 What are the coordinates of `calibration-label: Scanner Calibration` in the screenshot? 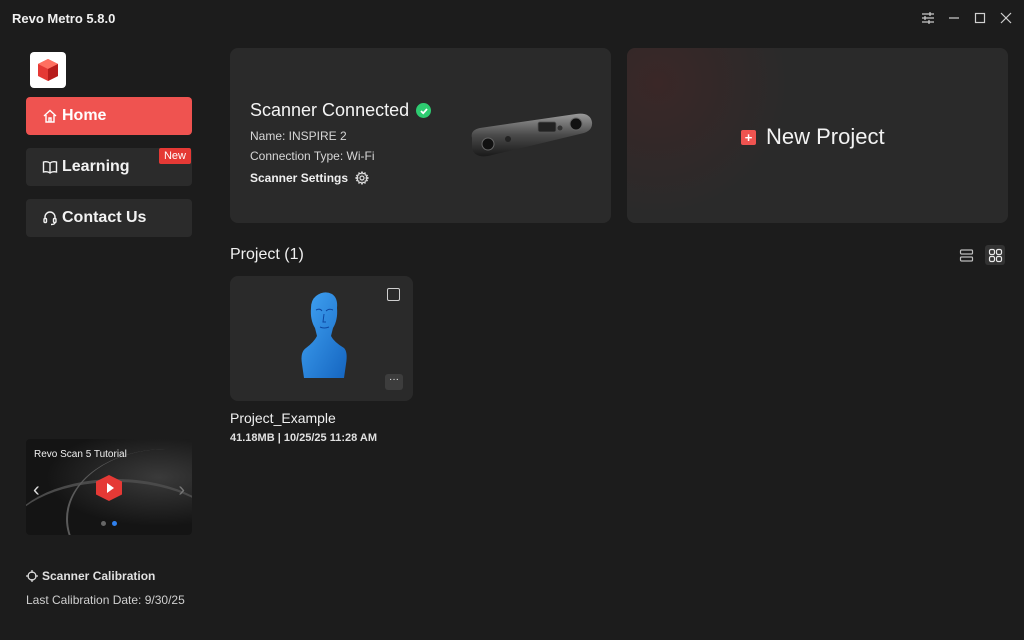 It's located at (99, 576).